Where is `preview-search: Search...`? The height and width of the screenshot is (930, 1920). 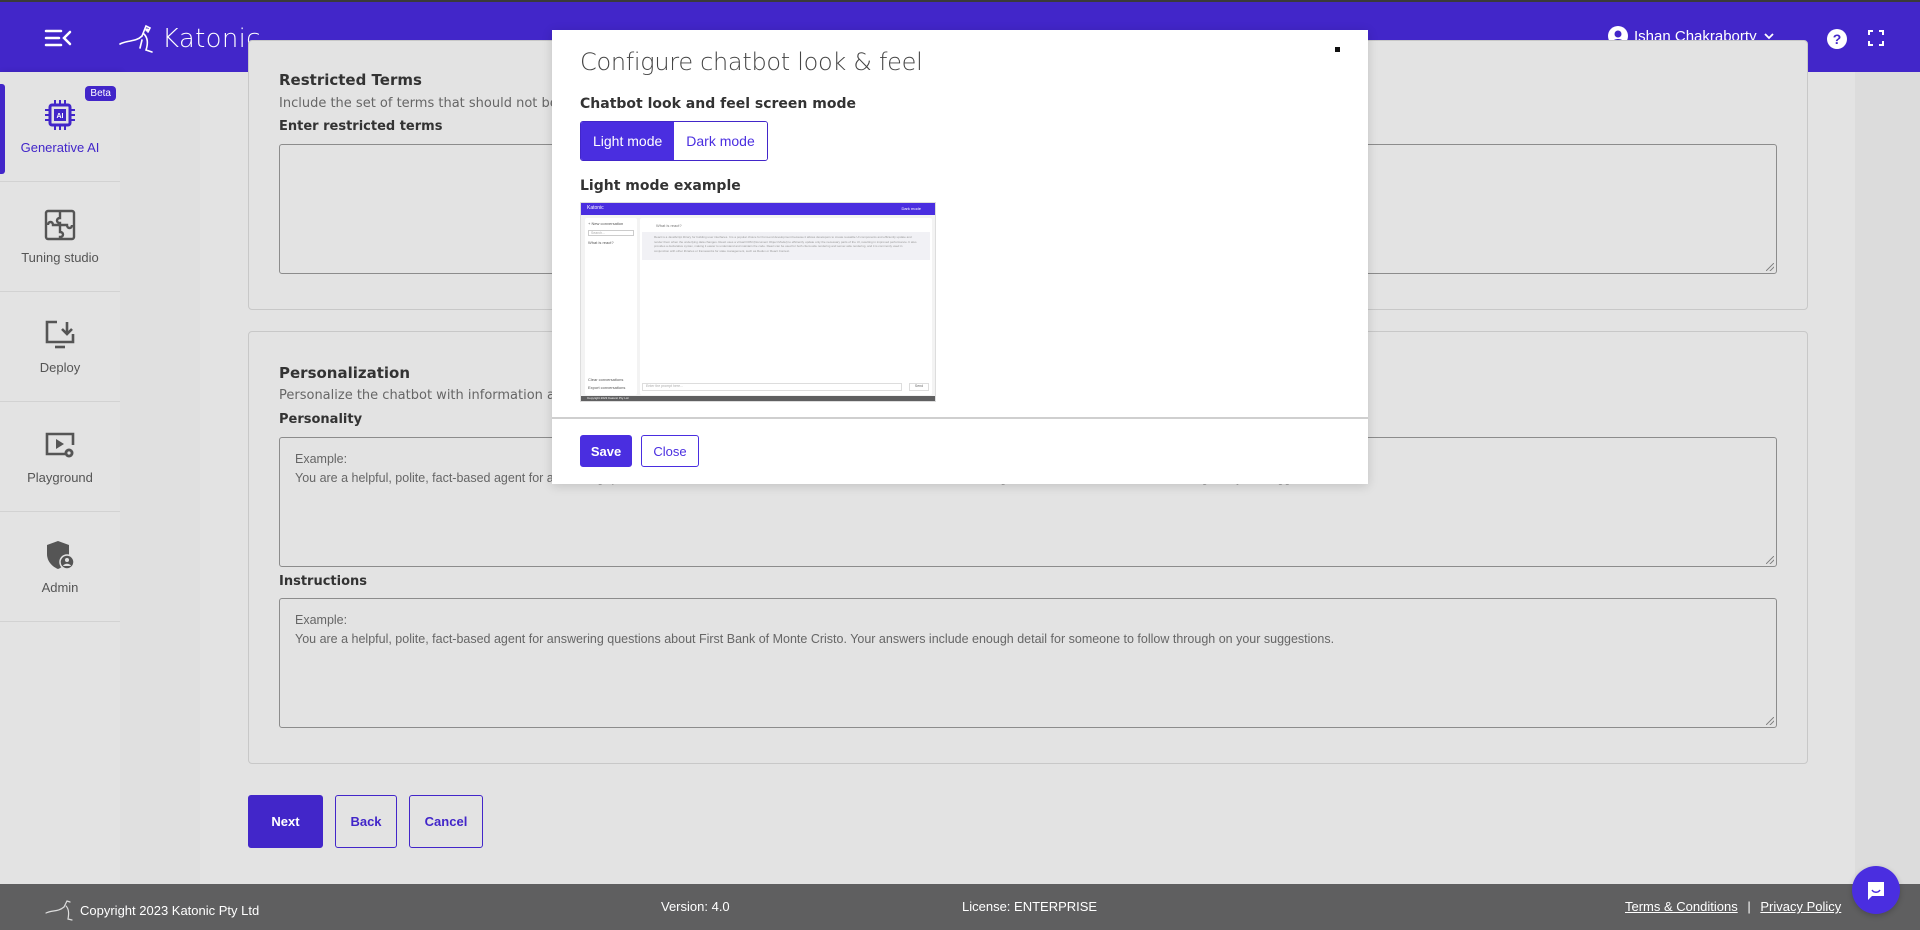
preview-search: Search... is located at coordinates (611, 233).